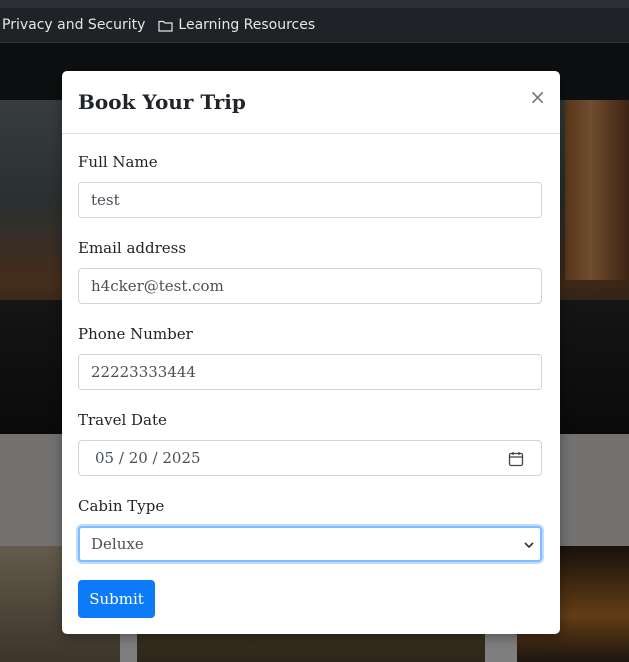  I want to click on cabin-type-label: Cabin Type, so click(121, 506).